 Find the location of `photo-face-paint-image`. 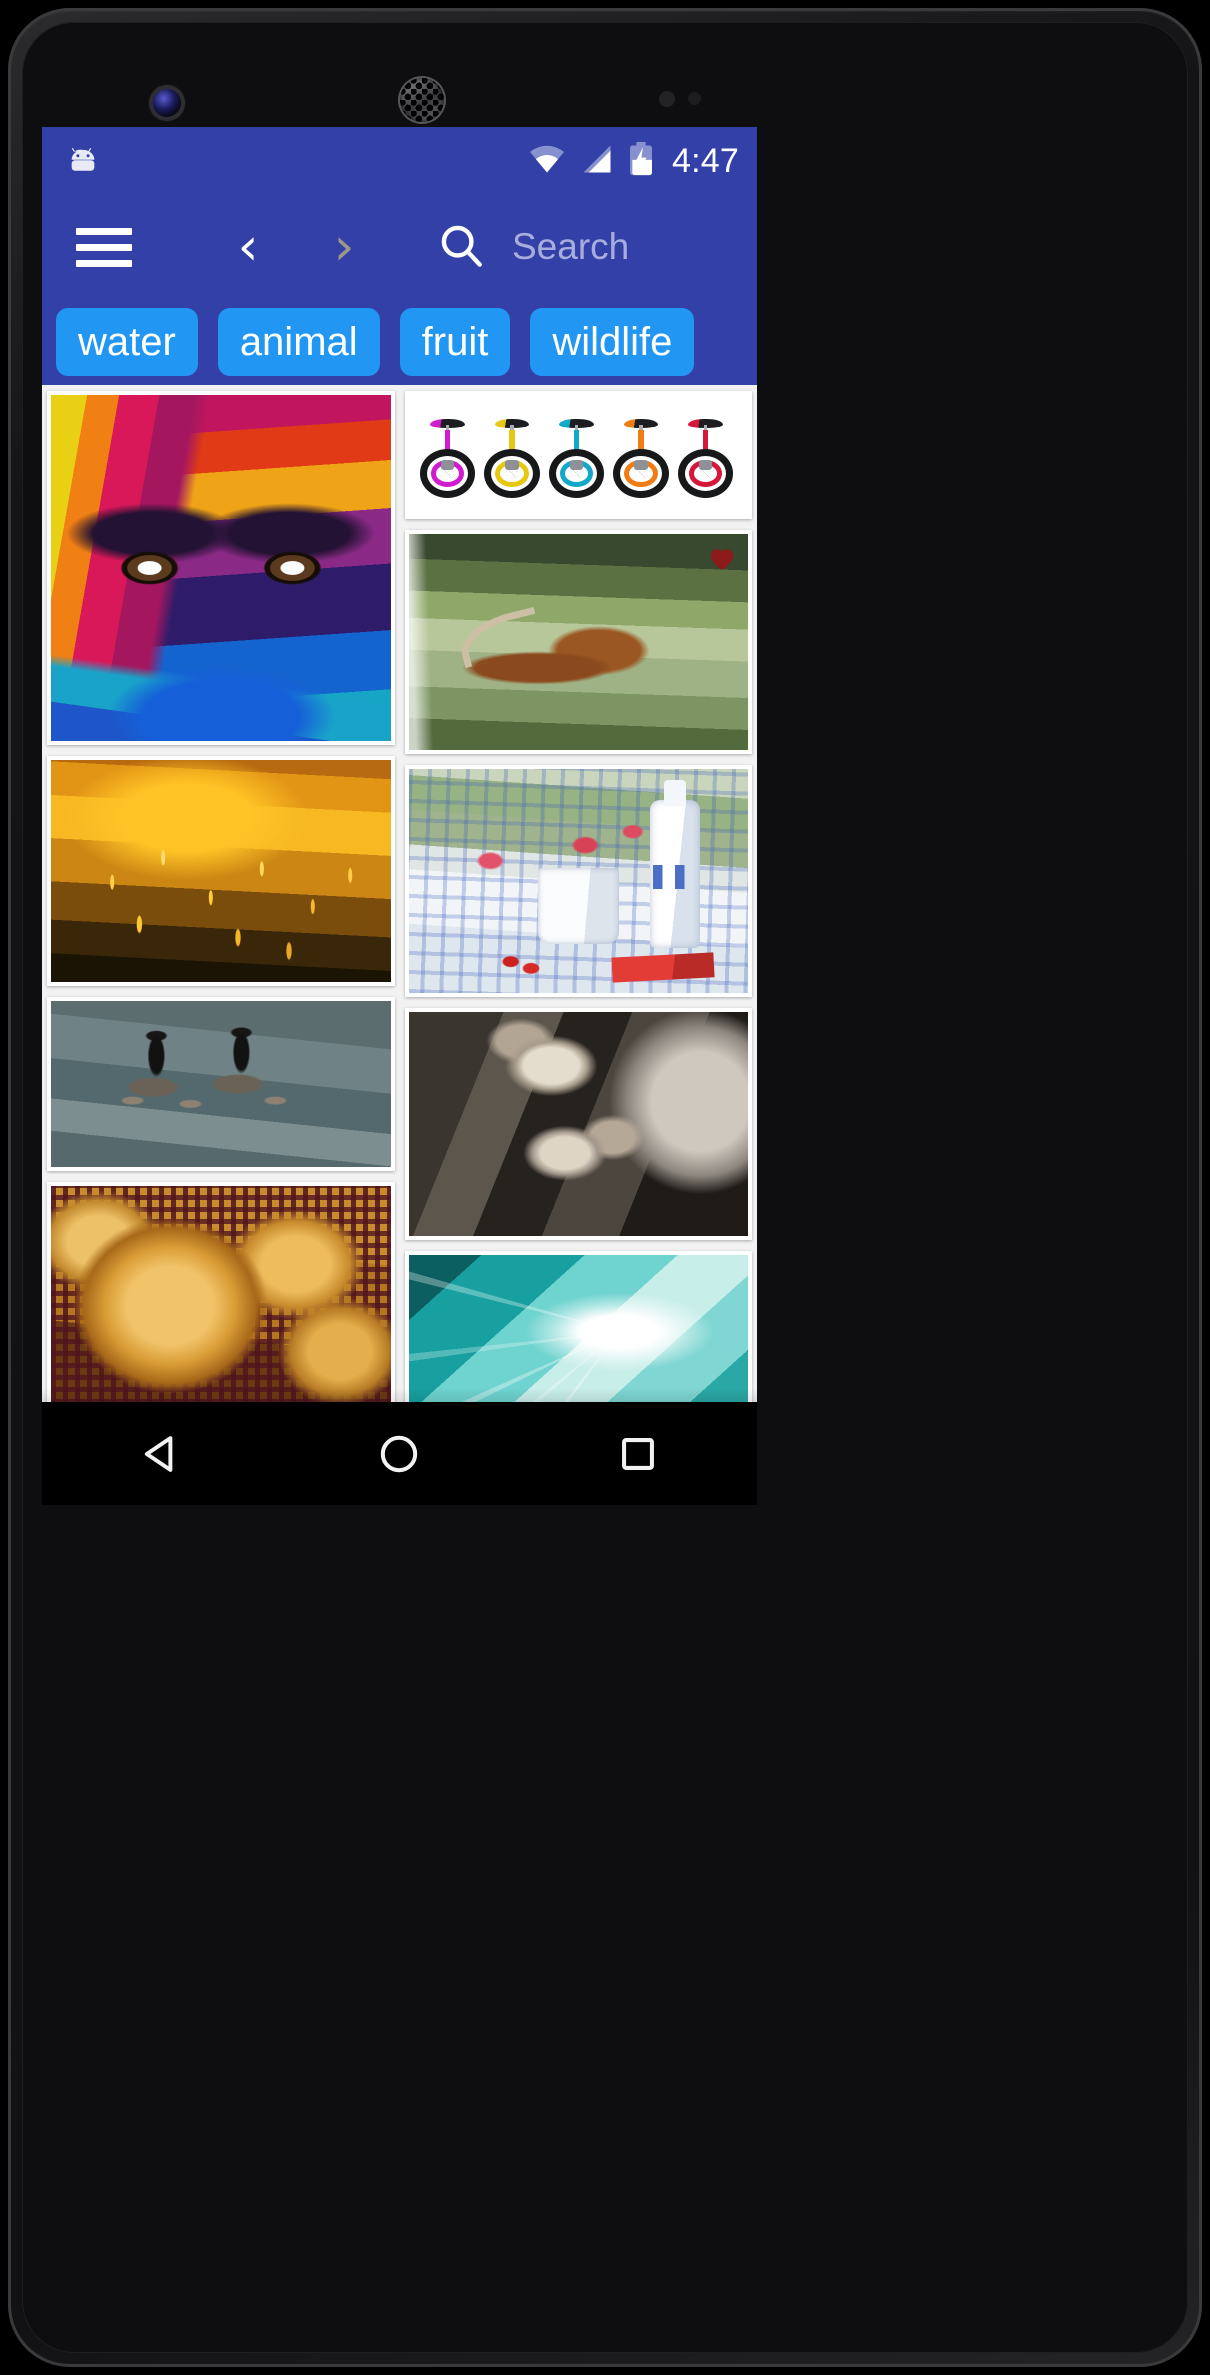

photo-face-paint-image is located at coordinates (221, 568).